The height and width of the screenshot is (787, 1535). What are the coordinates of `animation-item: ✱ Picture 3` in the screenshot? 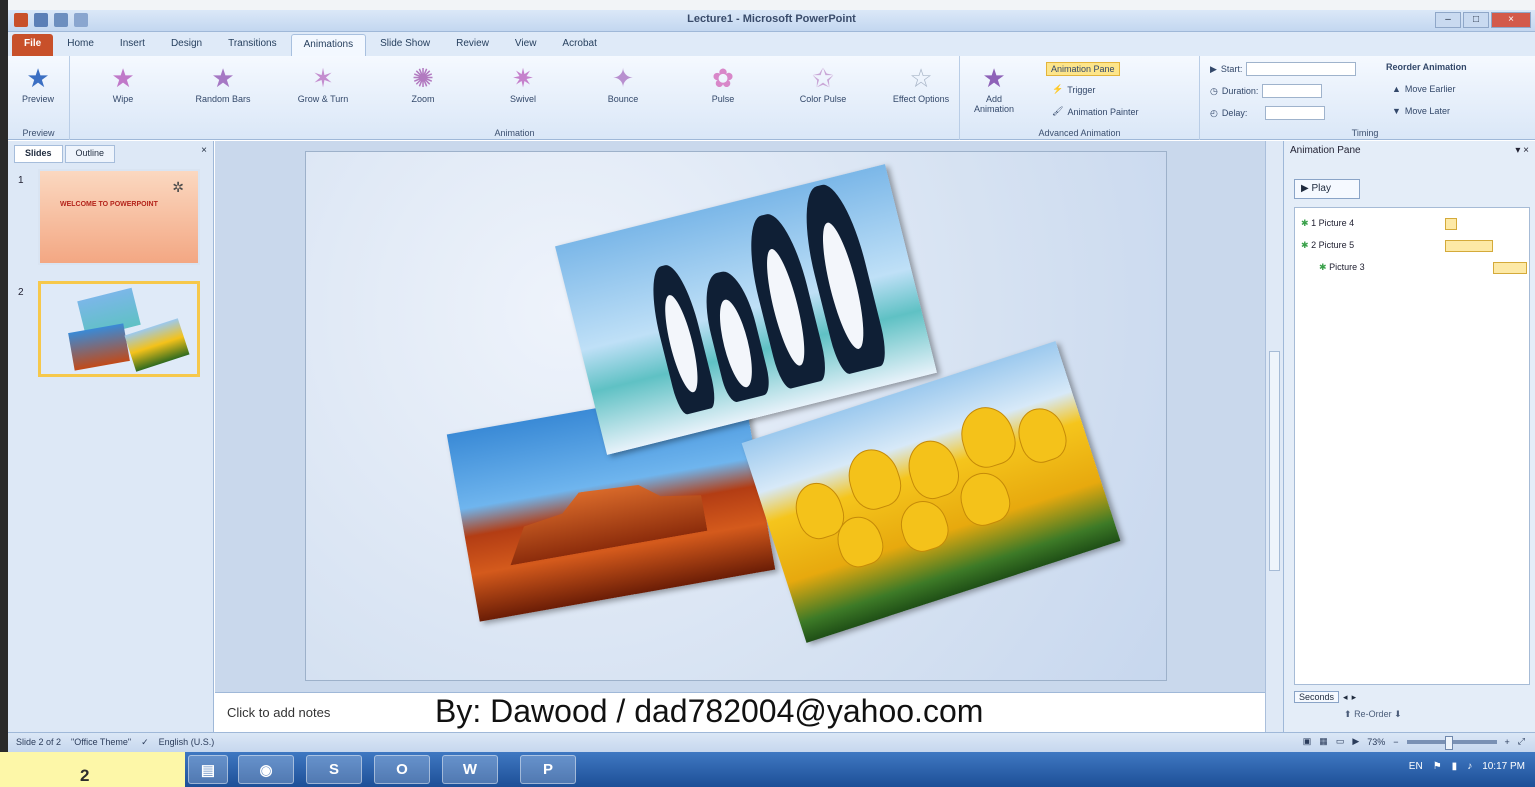 It's located at (1342, 267).